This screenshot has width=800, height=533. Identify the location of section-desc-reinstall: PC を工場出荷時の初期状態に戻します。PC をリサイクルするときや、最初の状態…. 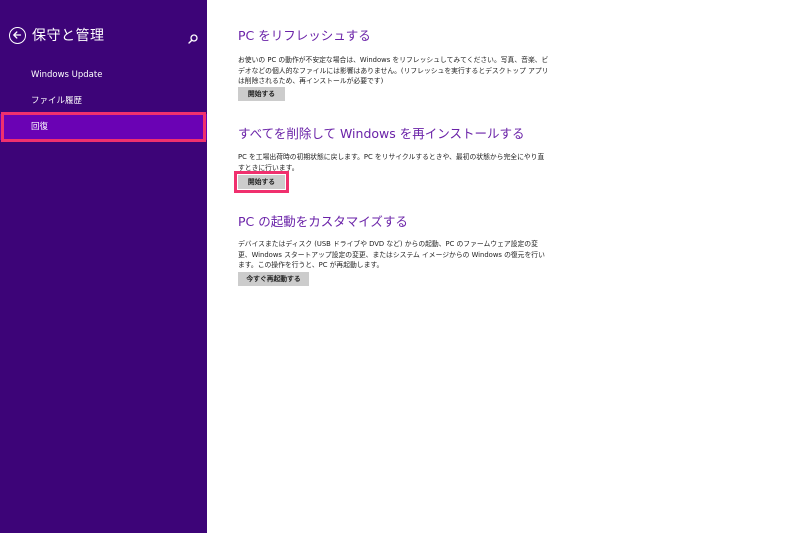
(391, 162).